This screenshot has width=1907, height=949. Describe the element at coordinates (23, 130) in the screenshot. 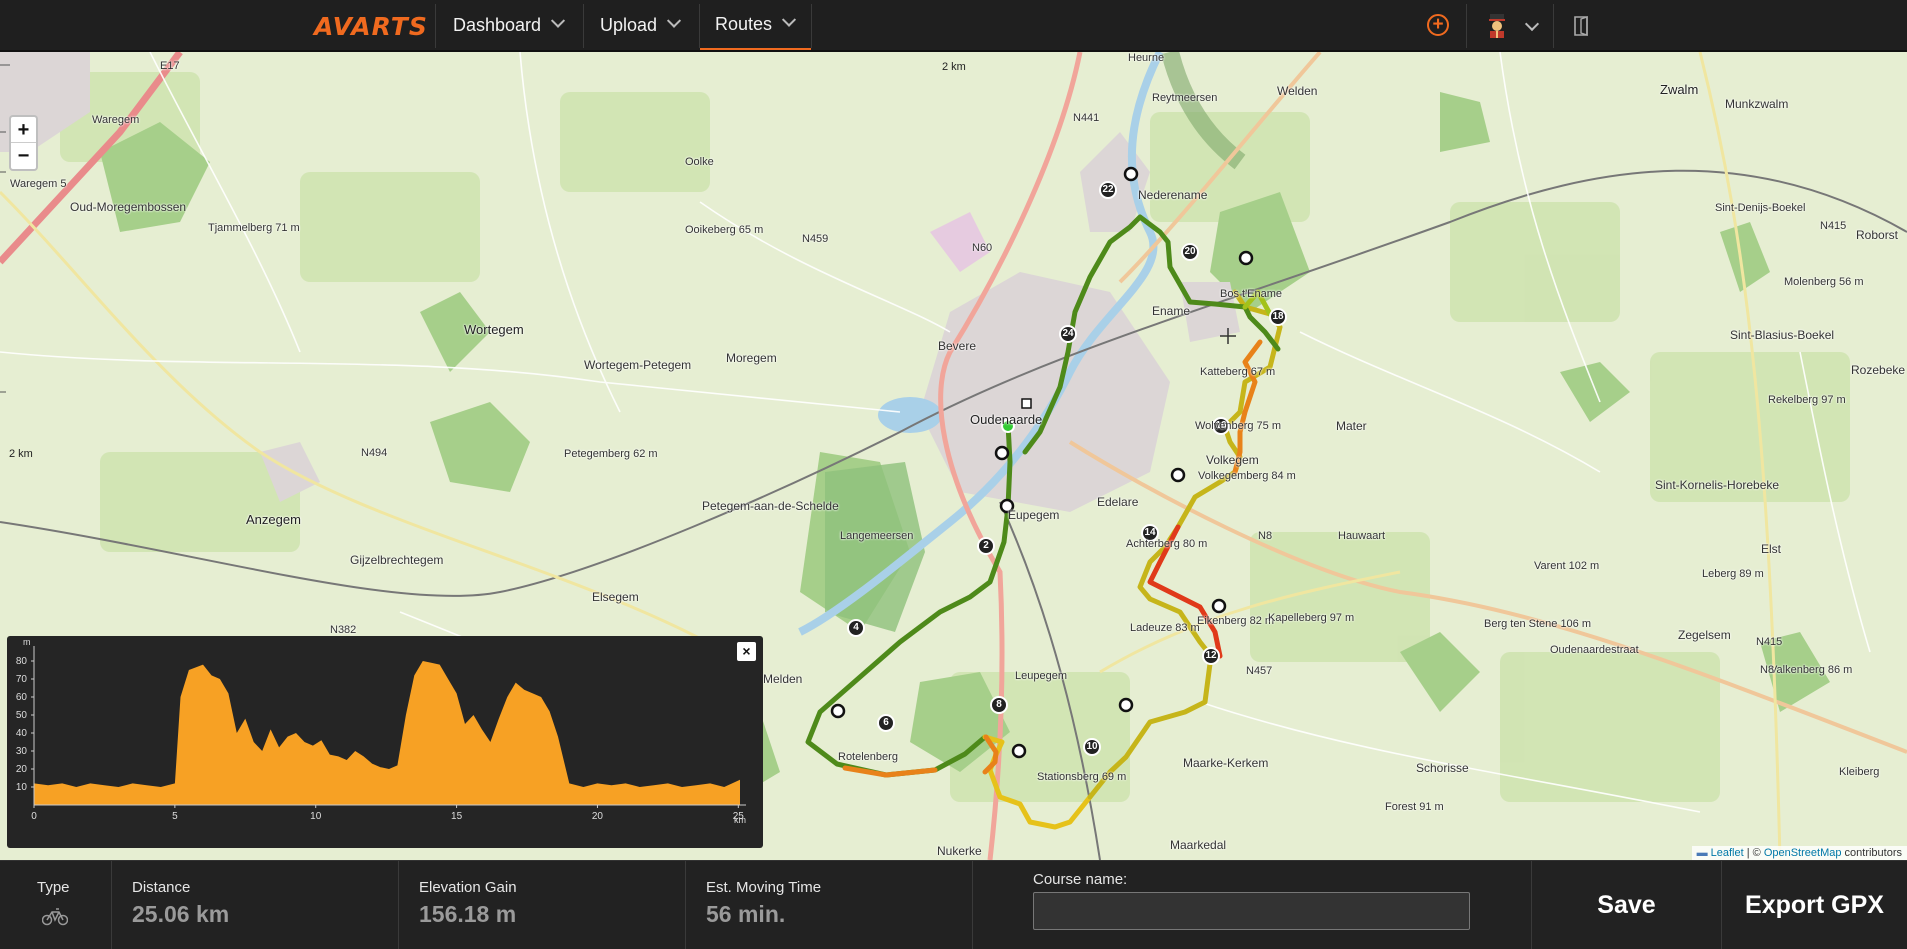

I see `zoom-in-button: +` at that location.